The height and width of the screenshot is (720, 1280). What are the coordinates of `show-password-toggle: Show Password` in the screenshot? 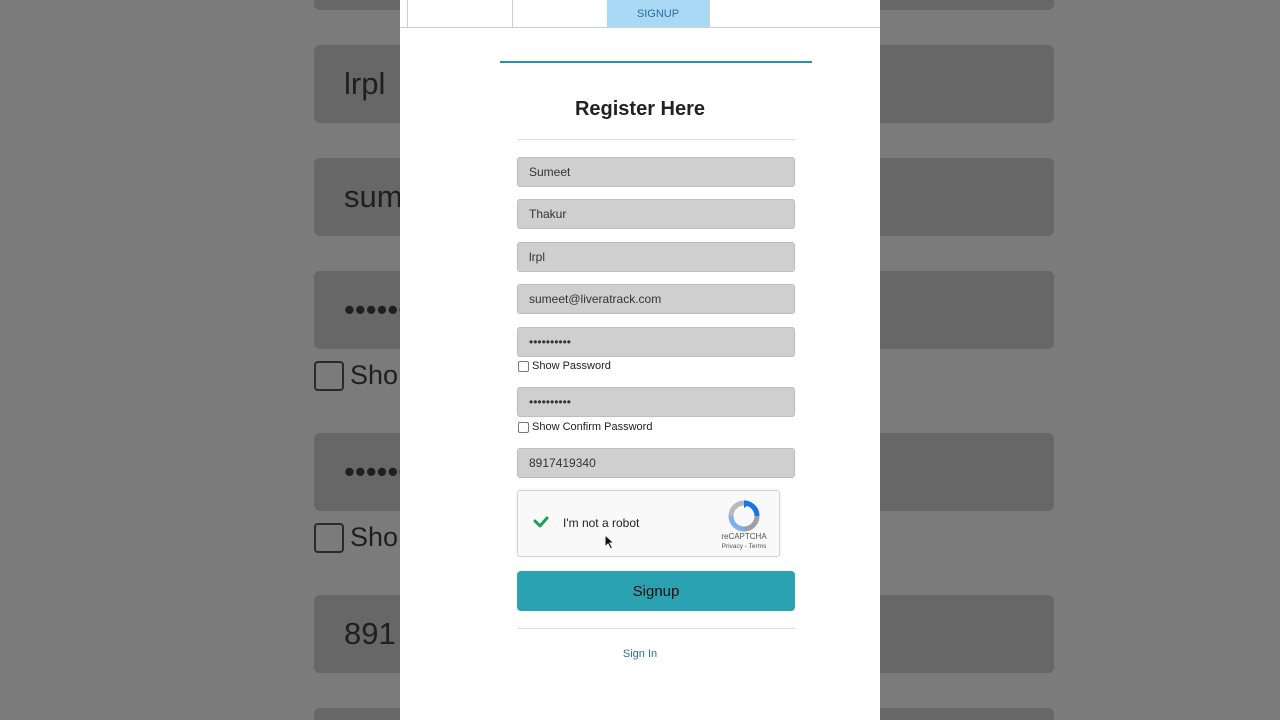 It's located at (564, 366).